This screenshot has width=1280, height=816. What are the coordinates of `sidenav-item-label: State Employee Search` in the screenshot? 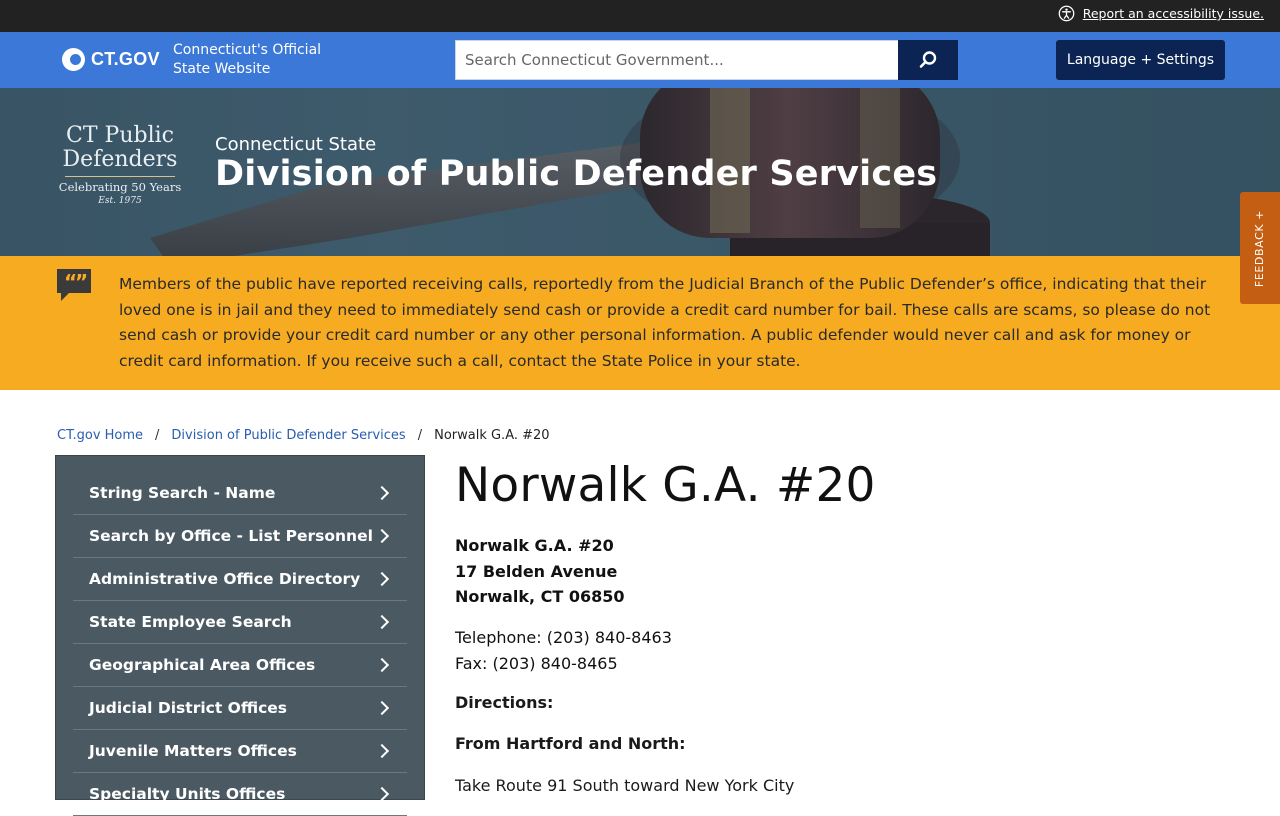 It's located at (190, 622).